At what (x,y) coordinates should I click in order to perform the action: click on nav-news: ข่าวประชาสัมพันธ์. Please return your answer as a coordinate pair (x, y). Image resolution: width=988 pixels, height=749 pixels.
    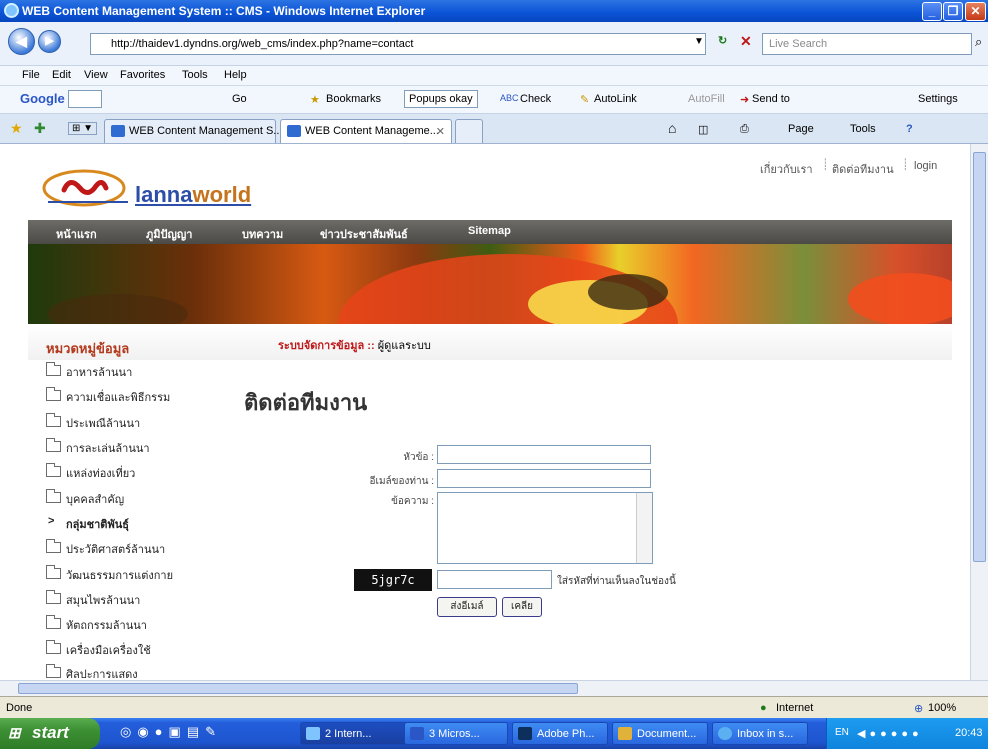
    Looking at the image, I should click on (364, 234).